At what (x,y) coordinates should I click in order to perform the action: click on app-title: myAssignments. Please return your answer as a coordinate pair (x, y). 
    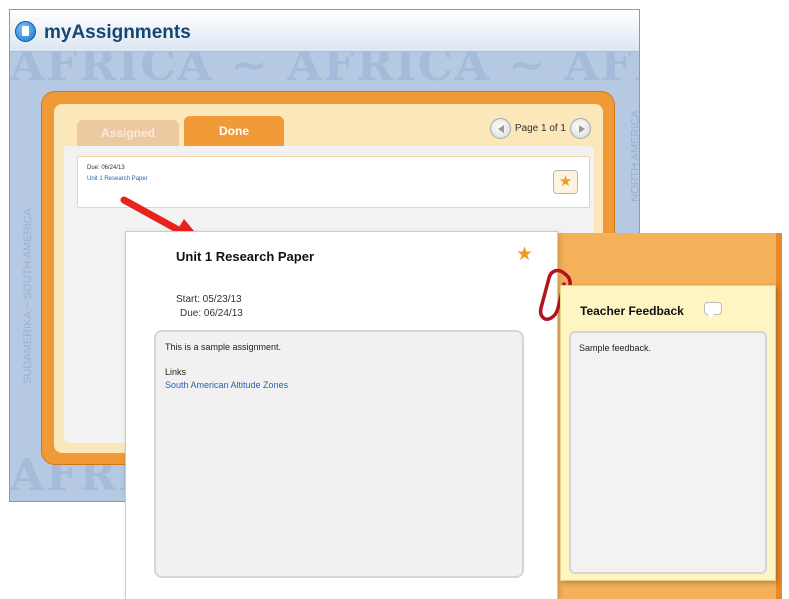
    Looking at the image, I should click on (117, 32).